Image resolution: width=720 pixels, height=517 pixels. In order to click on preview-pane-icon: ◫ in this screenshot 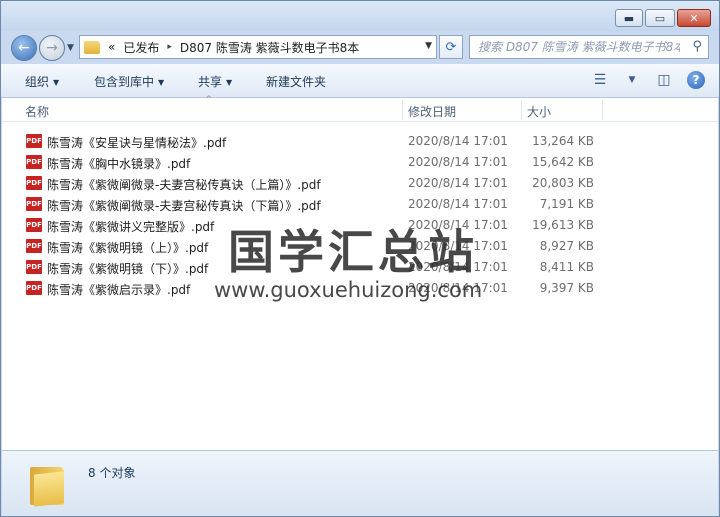, I will do `click(664, 80)`.